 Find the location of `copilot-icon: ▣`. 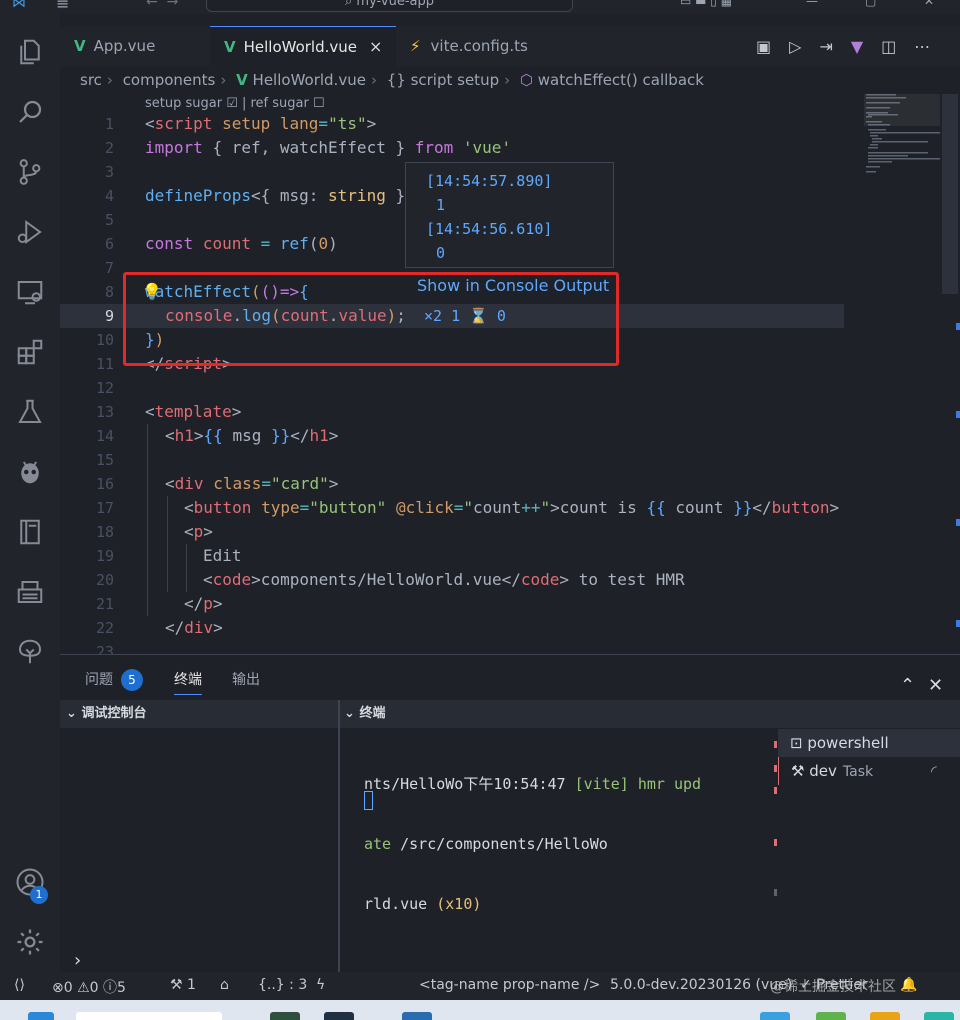

copilot-icon: ▣ is located at coordinates (763, 46).